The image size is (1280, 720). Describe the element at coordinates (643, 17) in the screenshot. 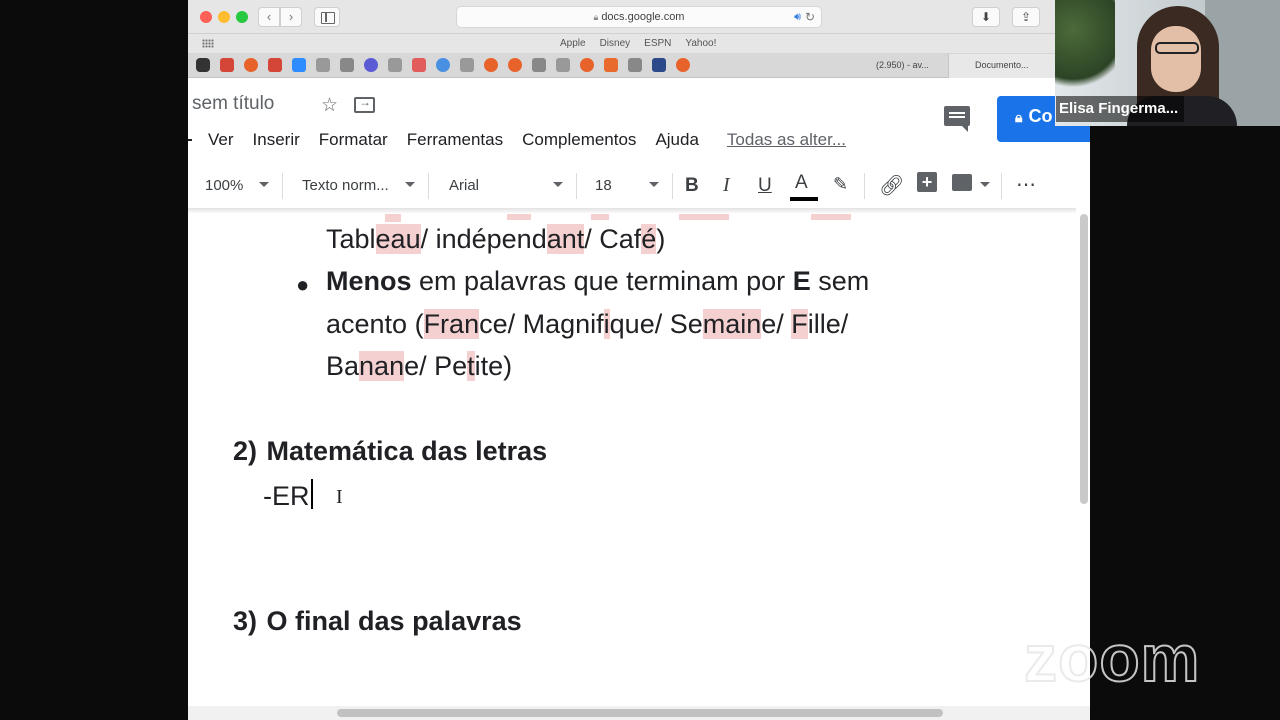

I see `url-text: docs.google.com` at that location.